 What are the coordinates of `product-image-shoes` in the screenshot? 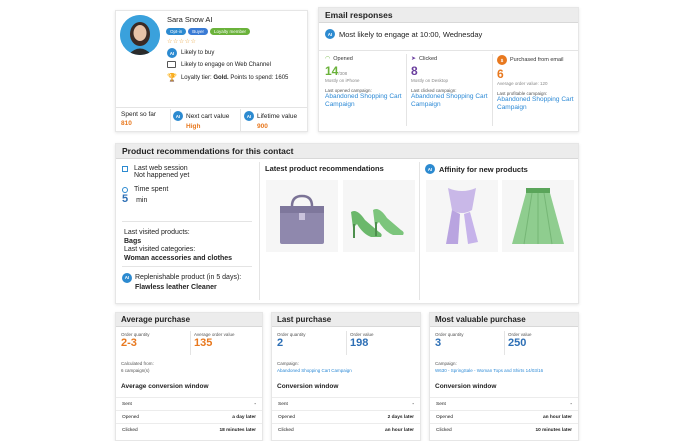 It's located at (379, 216).